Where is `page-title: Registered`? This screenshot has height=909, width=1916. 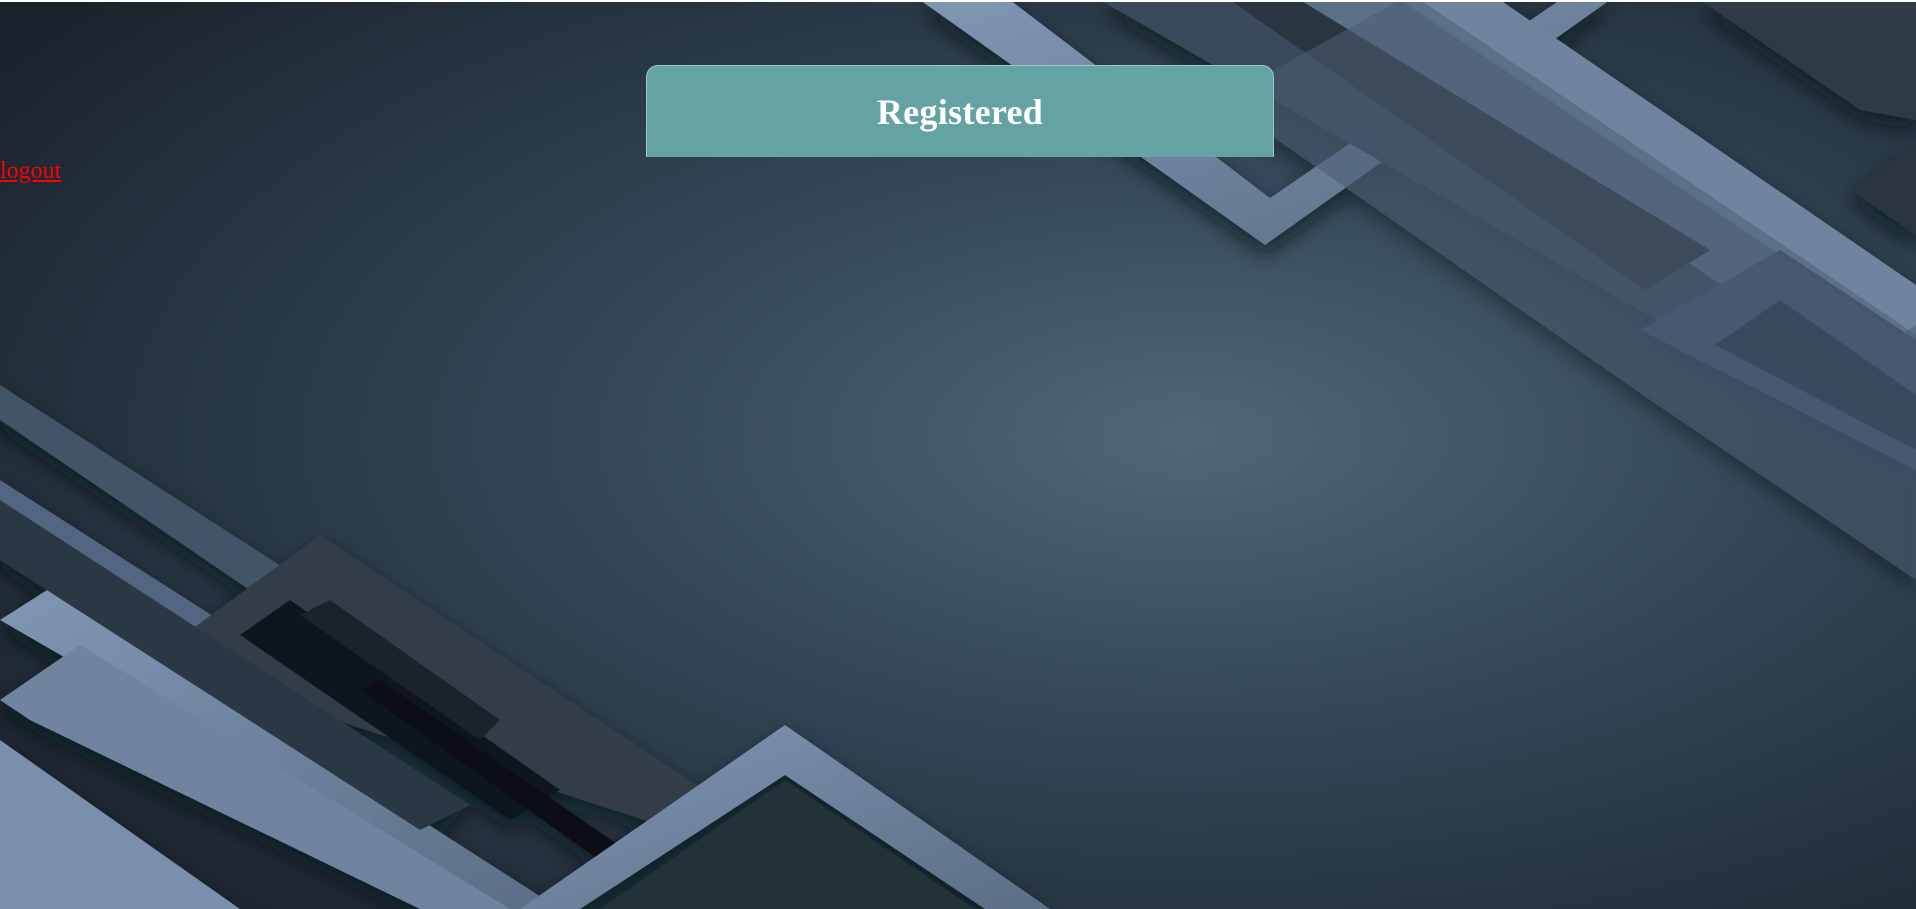
page-title: Registered is located at coordinates (960, 111).